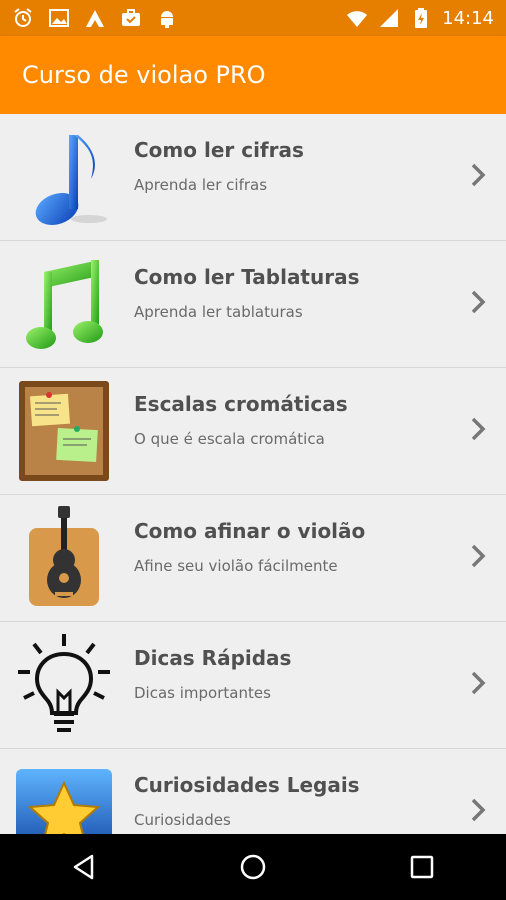  What do you see at coordinates (357, 18) in the screenshot?
I see `wifi-icon` at bounding box center [357, 18].